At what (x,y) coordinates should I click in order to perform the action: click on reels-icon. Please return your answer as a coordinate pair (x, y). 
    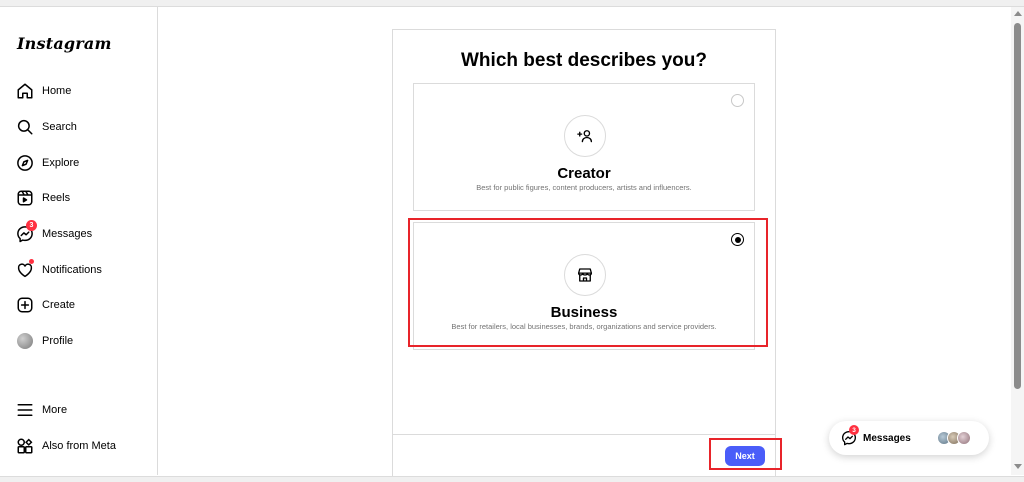
    Looking at the image, I should click on (25, 198).